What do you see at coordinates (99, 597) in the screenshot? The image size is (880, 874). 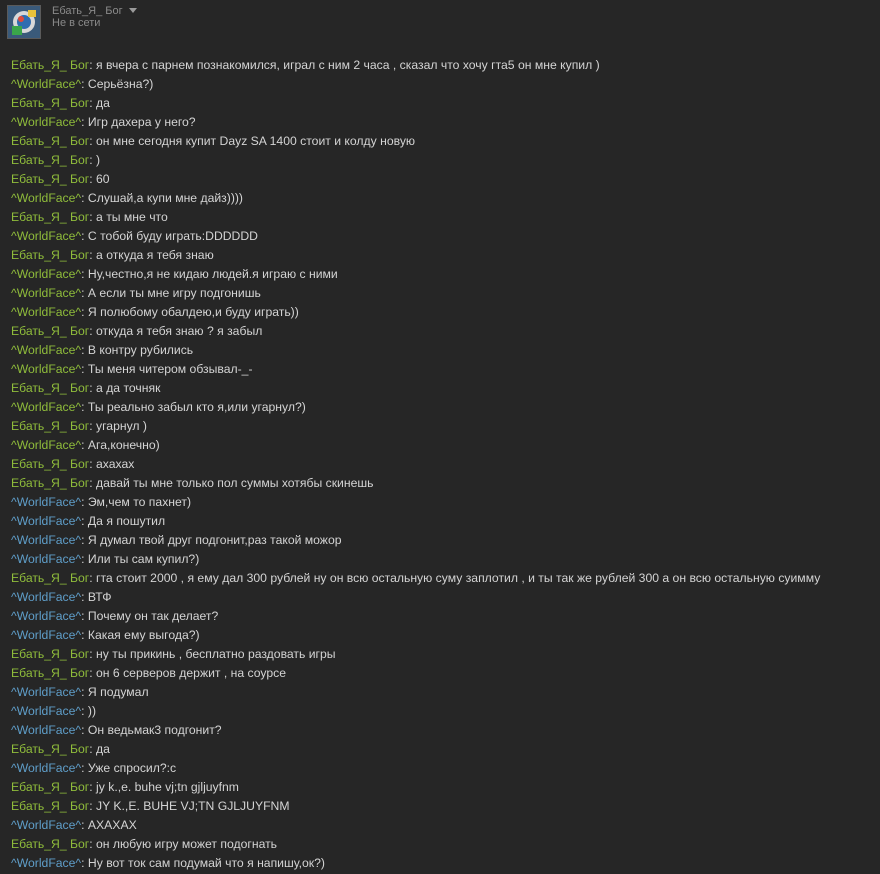 I see `message-text: ВТФ` at bounding box center [99, 597].